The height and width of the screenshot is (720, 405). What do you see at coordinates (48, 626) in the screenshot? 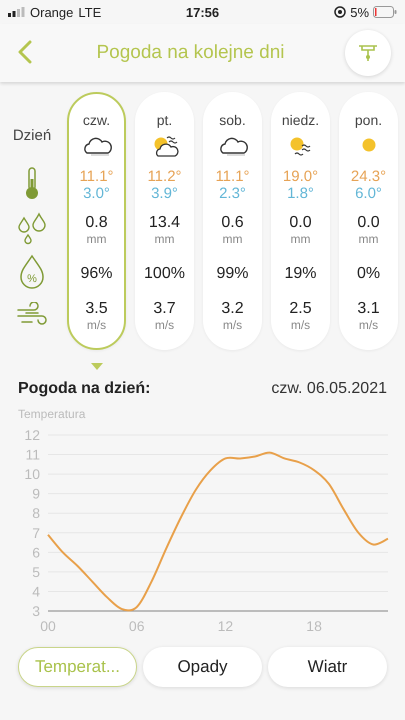
I see `x-tick-label: 00` at bounding box center [48, 626].